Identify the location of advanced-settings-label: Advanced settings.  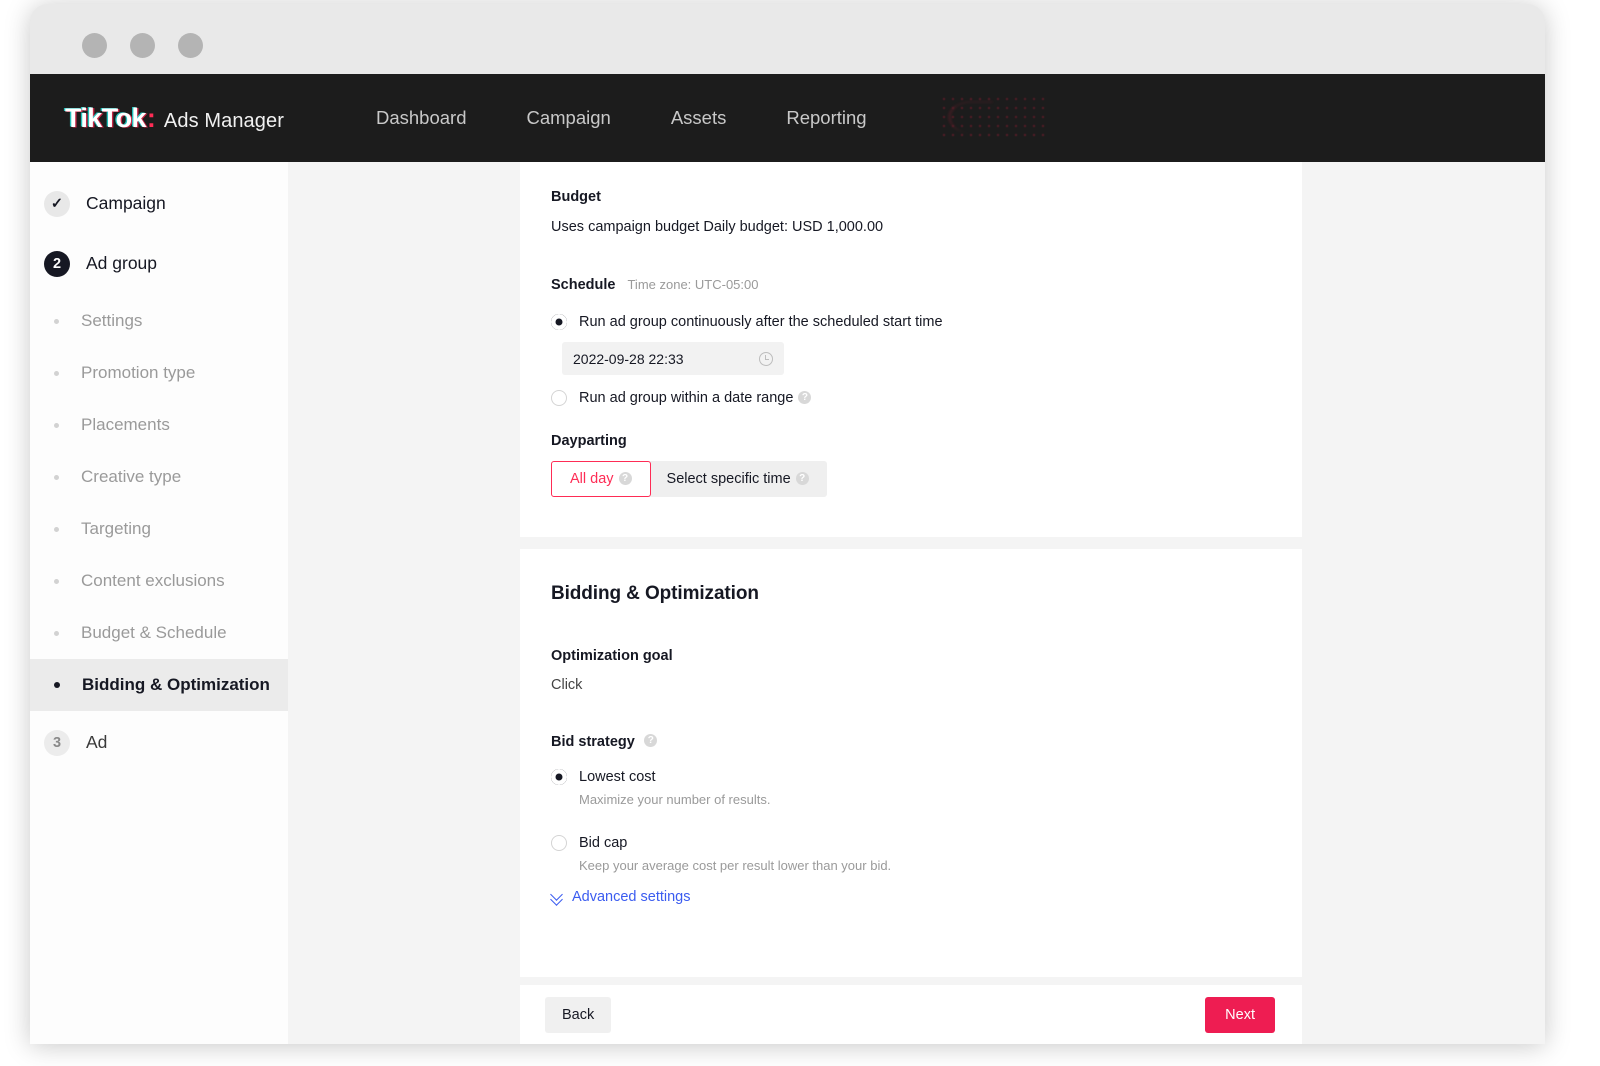
(631, 897).